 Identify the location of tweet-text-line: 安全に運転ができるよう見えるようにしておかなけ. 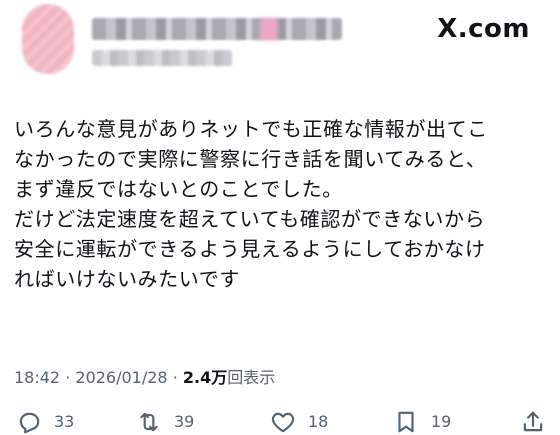
(250, 249).